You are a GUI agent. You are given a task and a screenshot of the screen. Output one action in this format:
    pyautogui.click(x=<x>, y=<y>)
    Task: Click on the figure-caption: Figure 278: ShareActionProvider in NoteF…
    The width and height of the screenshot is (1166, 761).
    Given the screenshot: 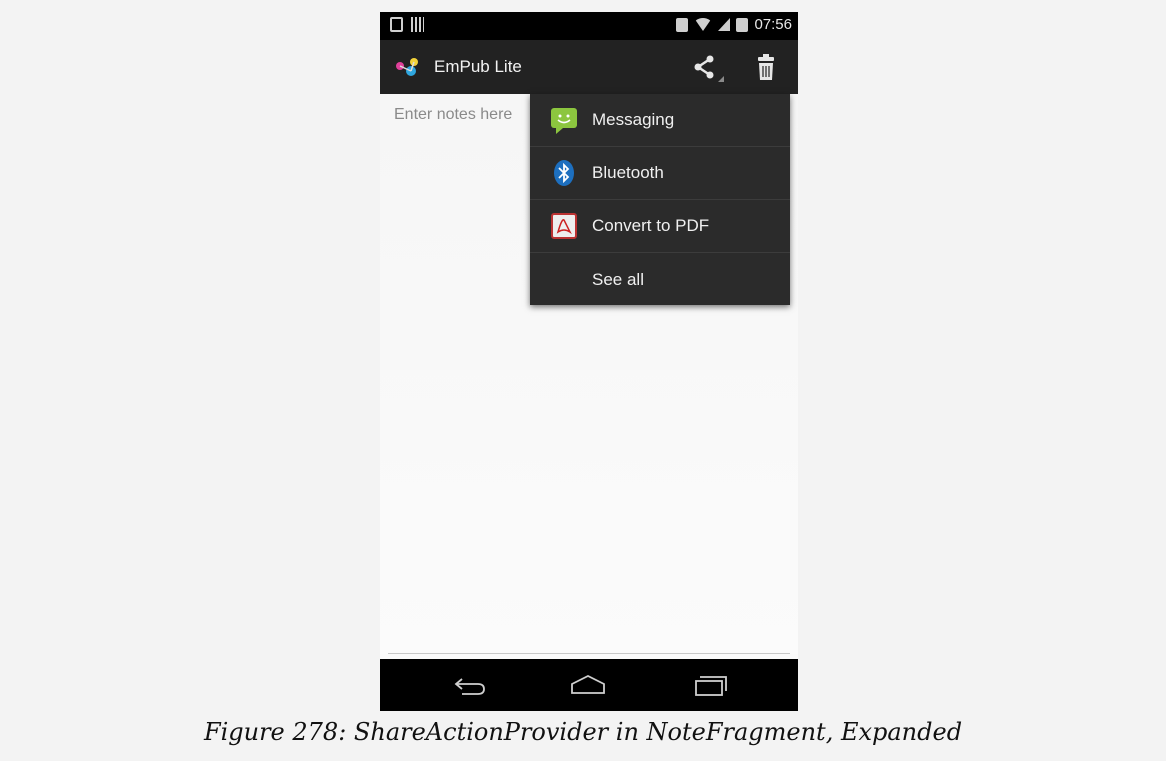 What is the action you would take?
    pyautogui.click(x=583, y=732)
    